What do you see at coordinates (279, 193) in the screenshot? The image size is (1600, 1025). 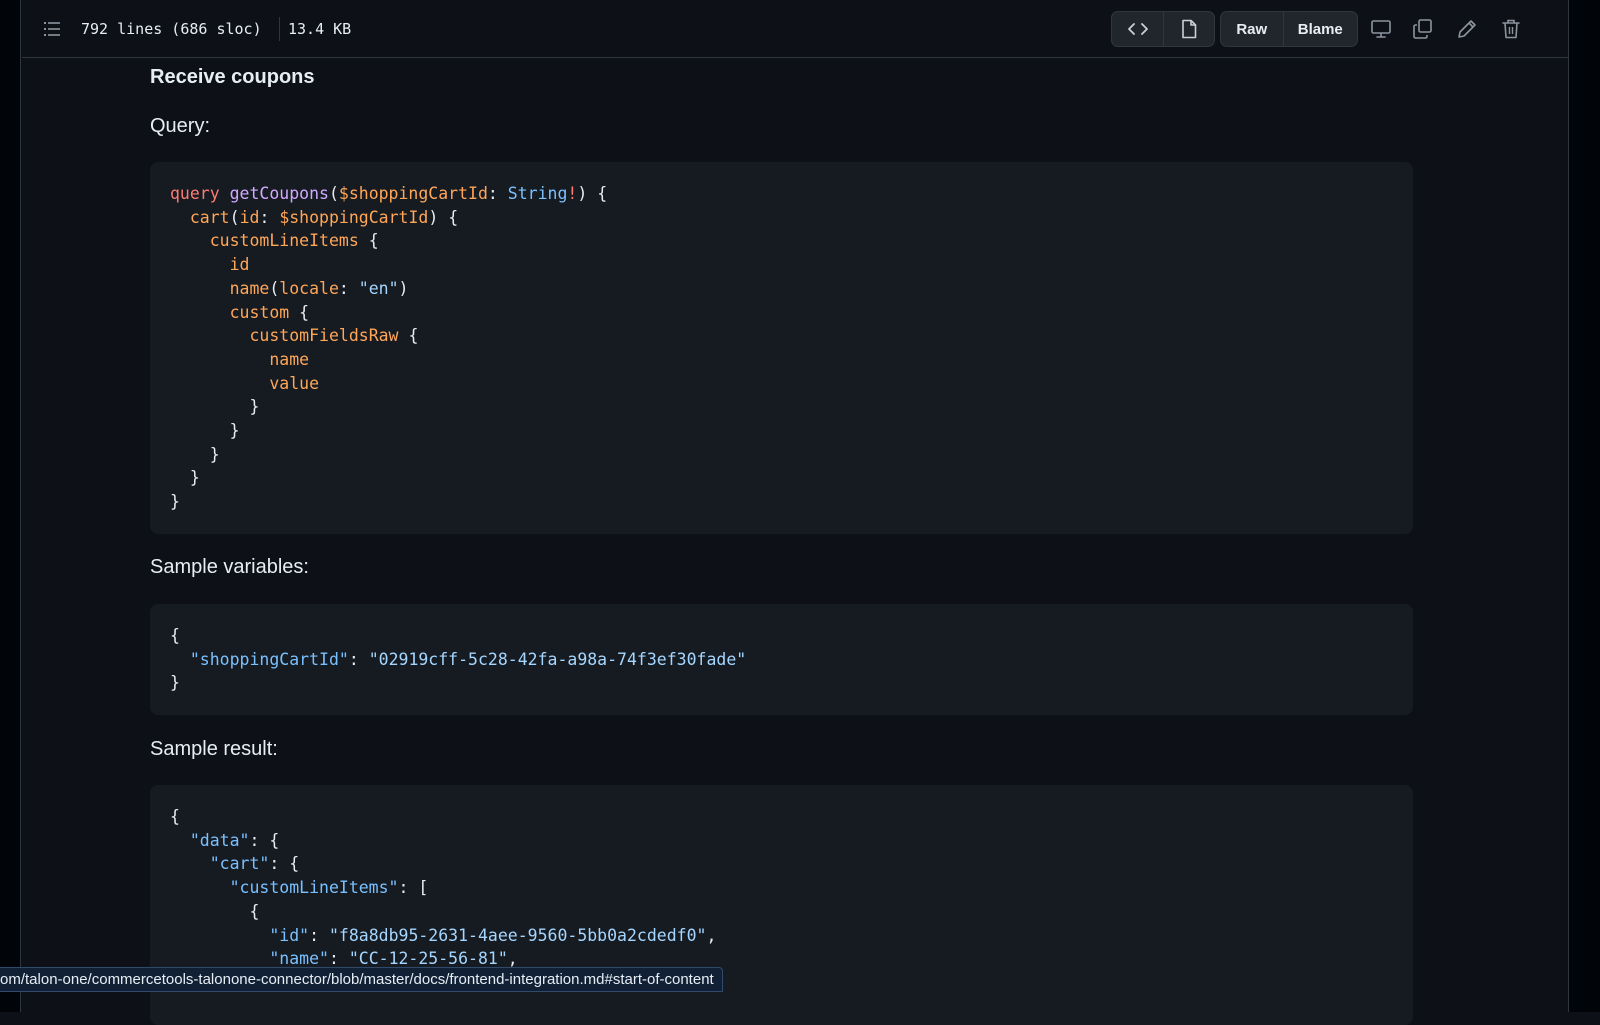 I see `code-token: getCoupons` at bounding box center [279, 193].